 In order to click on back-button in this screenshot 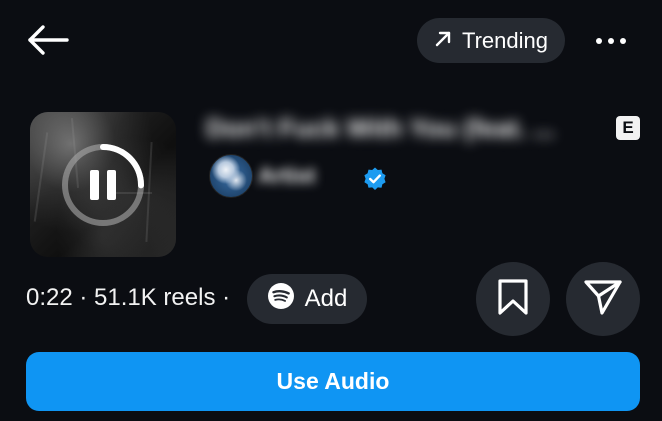, I will do `click(48, 42)`.